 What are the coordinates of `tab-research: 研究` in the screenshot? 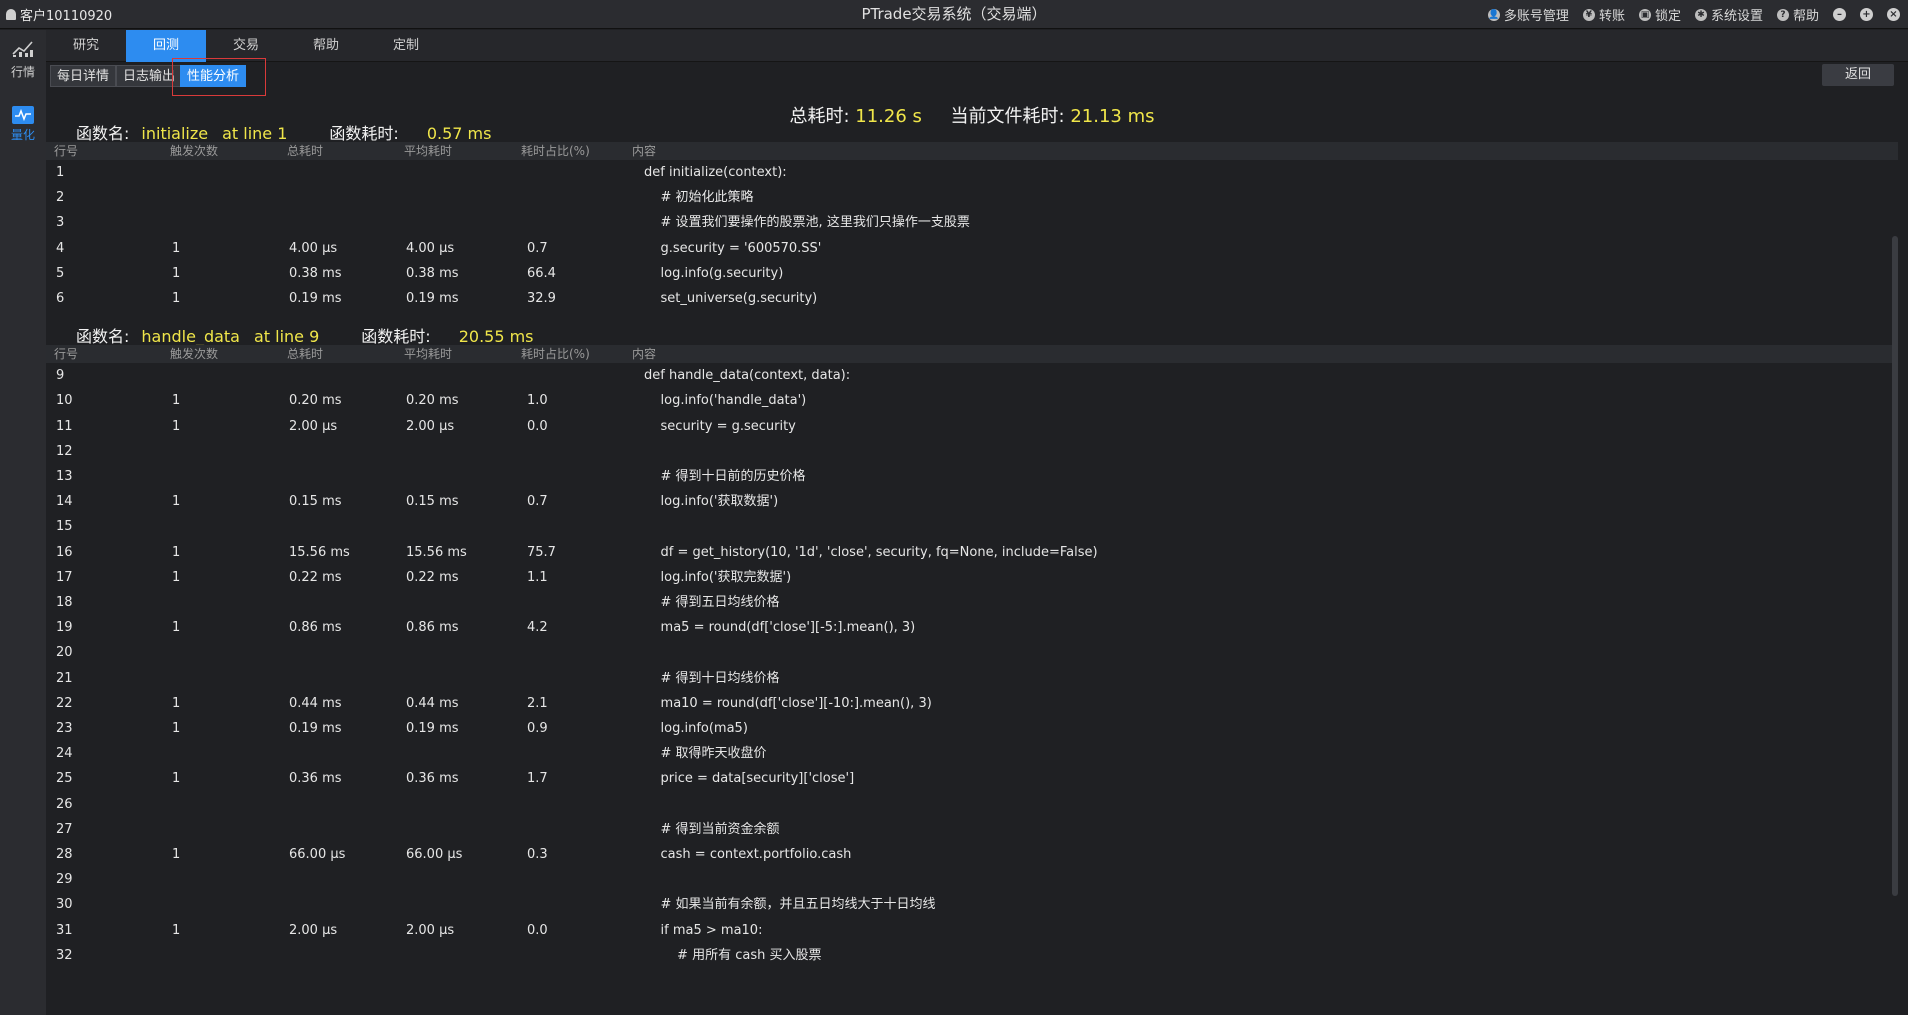 It's located at (86, 46).